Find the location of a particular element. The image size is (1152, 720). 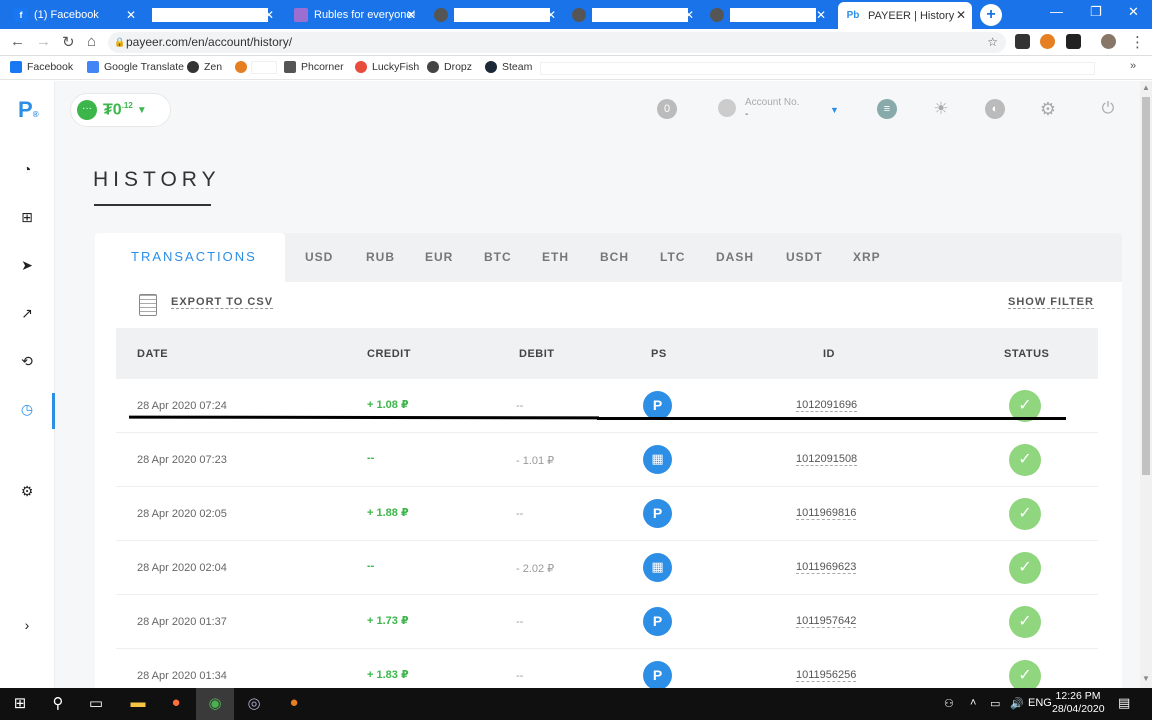

scrollbar-thumb is located at coordinates (1146, 286).